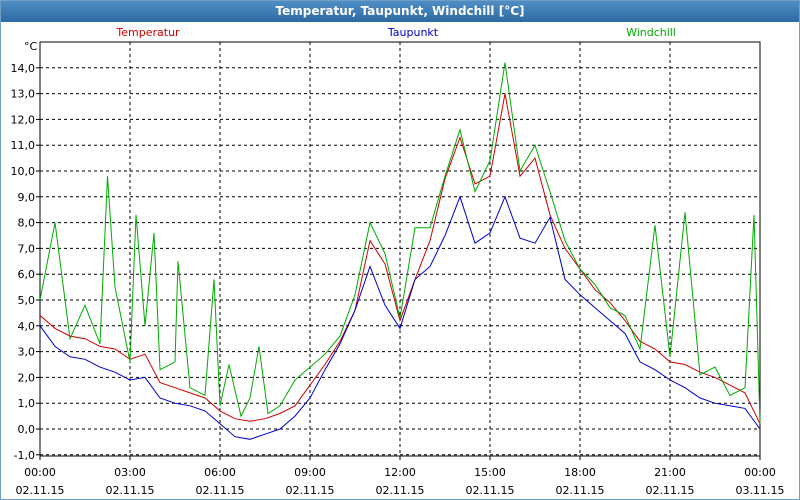 The width and height of the screenshot is (800, 500). Describe the element at coordinates (27, 377) in the screenshot. I see `y-tick-label: 2,0` at that location.